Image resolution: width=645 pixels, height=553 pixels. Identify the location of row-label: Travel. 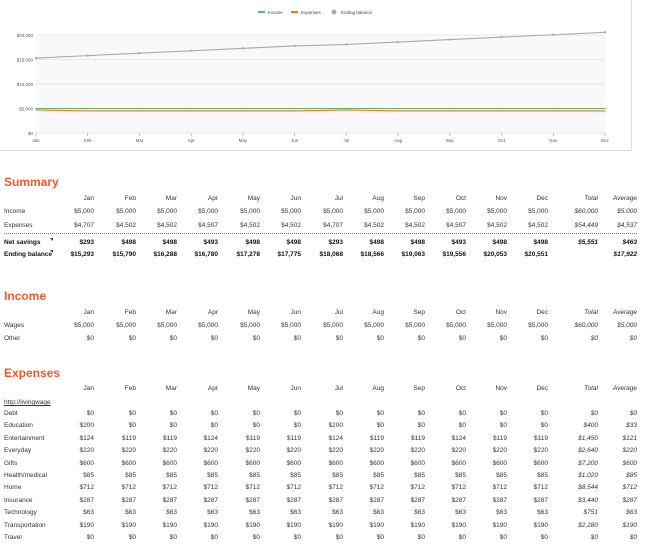
(13, 537).